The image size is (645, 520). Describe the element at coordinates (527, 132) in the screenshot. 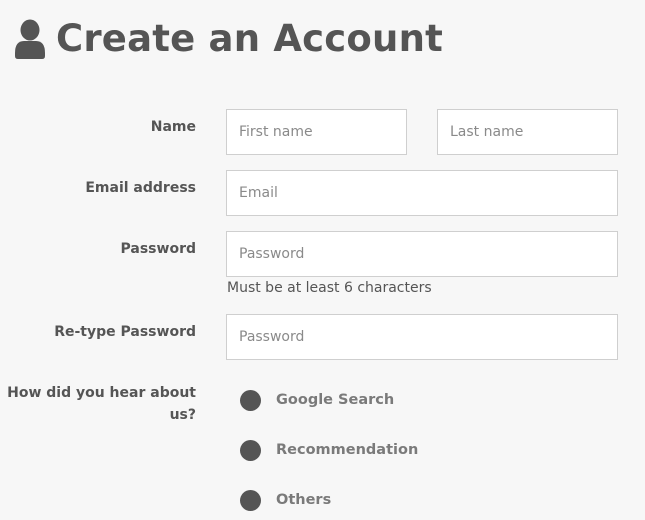

I see `last-name-input` at that location.